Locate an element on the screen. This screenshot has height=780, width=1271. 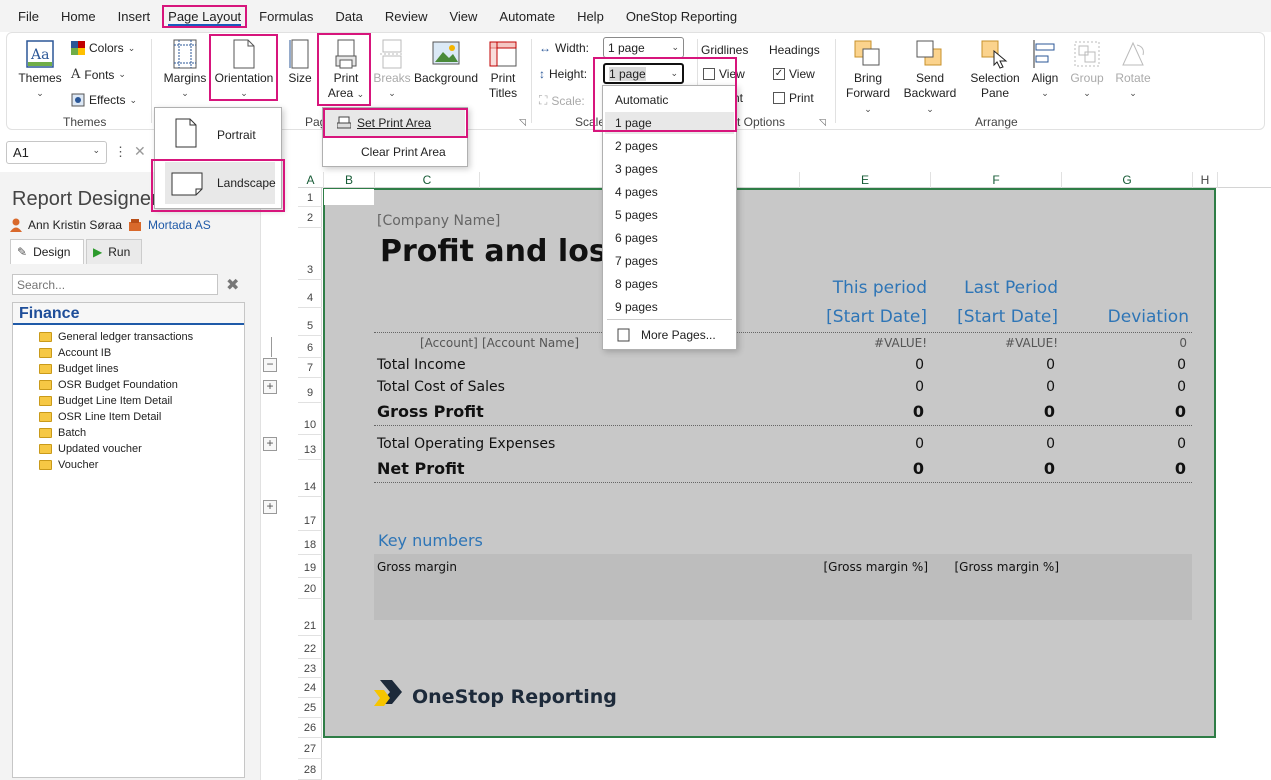
row-header: 21 is located at coordinates (310, 617).